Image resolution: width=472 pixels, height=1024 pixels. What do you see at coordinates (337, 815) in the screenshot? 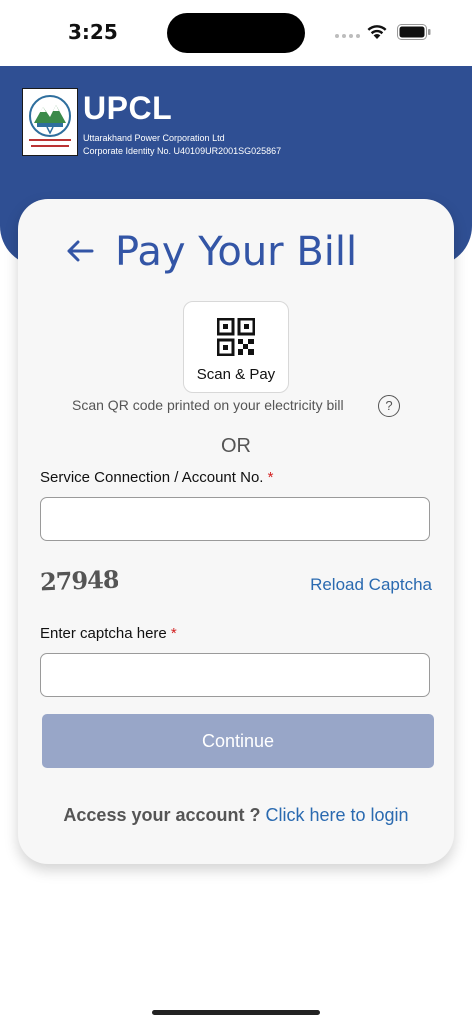
I see `login-link: Click here to login` at bounding box center [337, 815].